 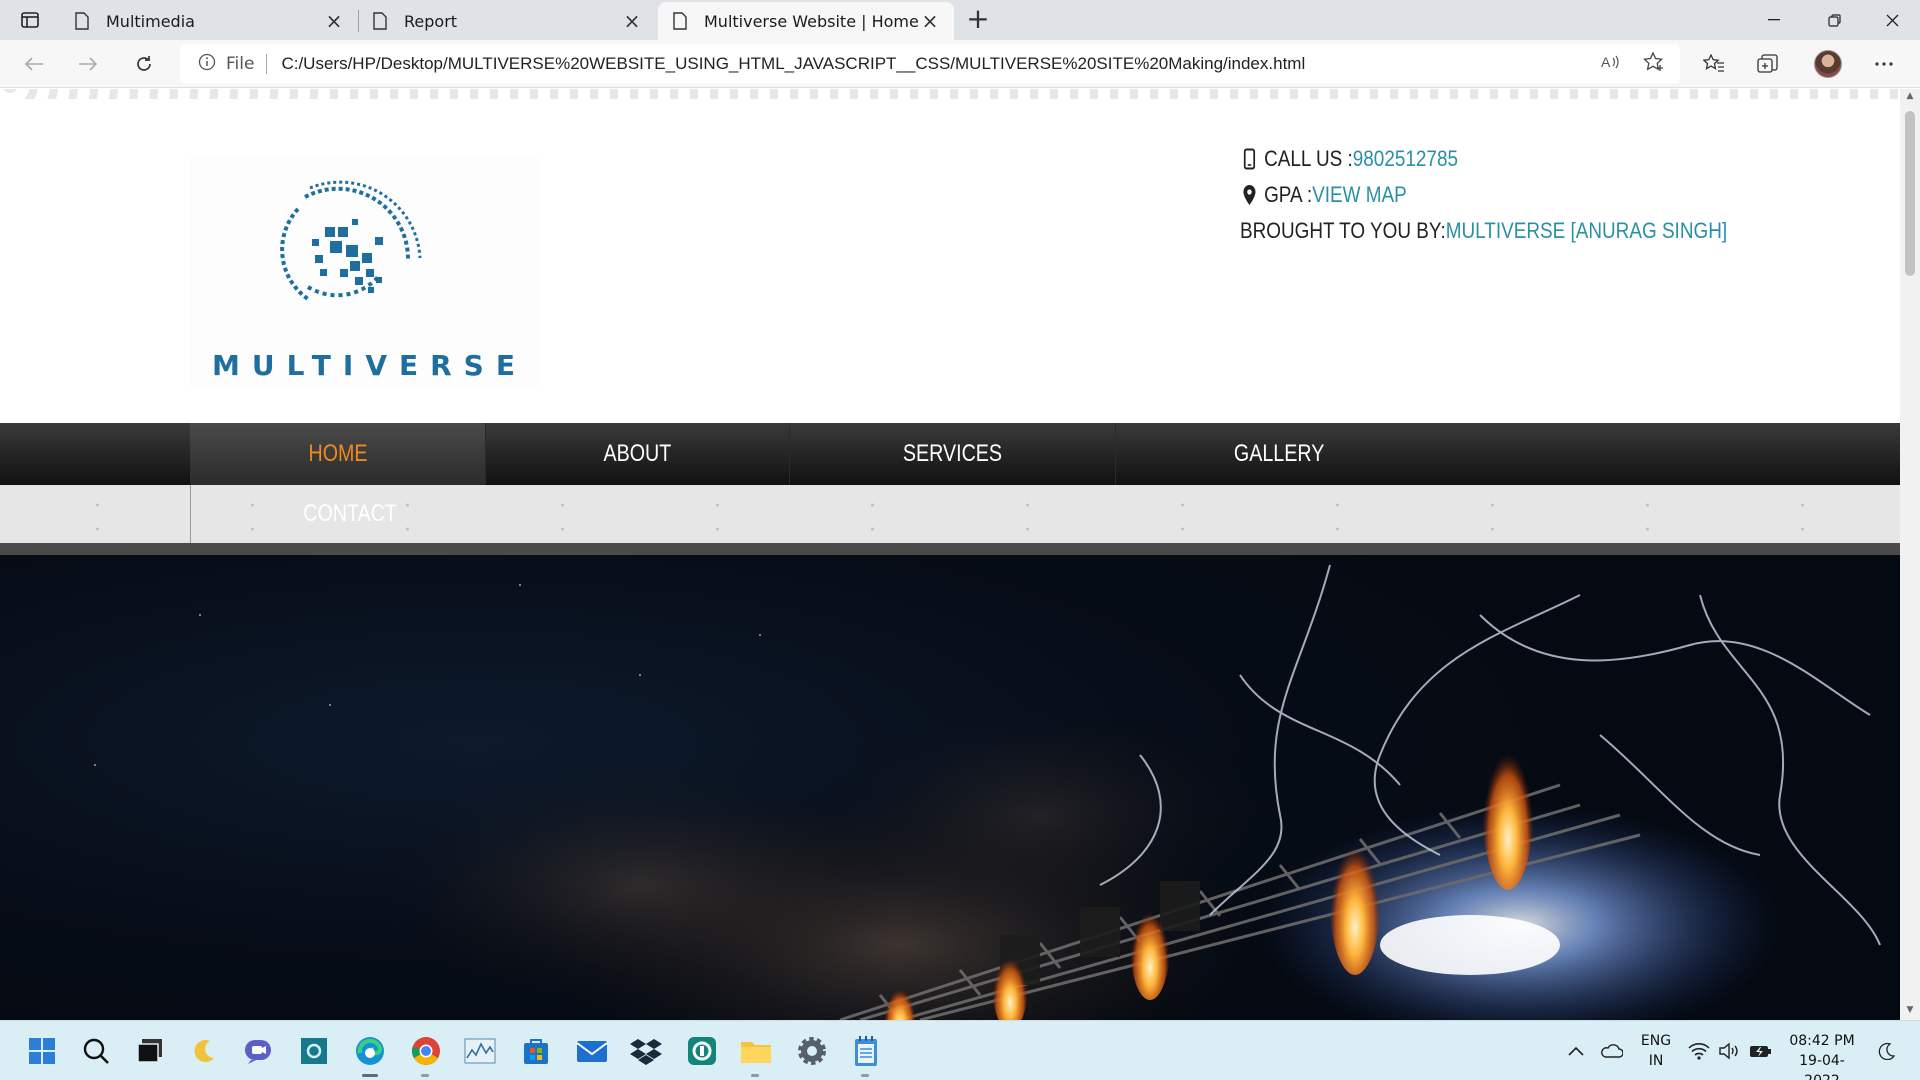 I want to click on phone-number-link: 9802512785, so click(x=1405, y=159).